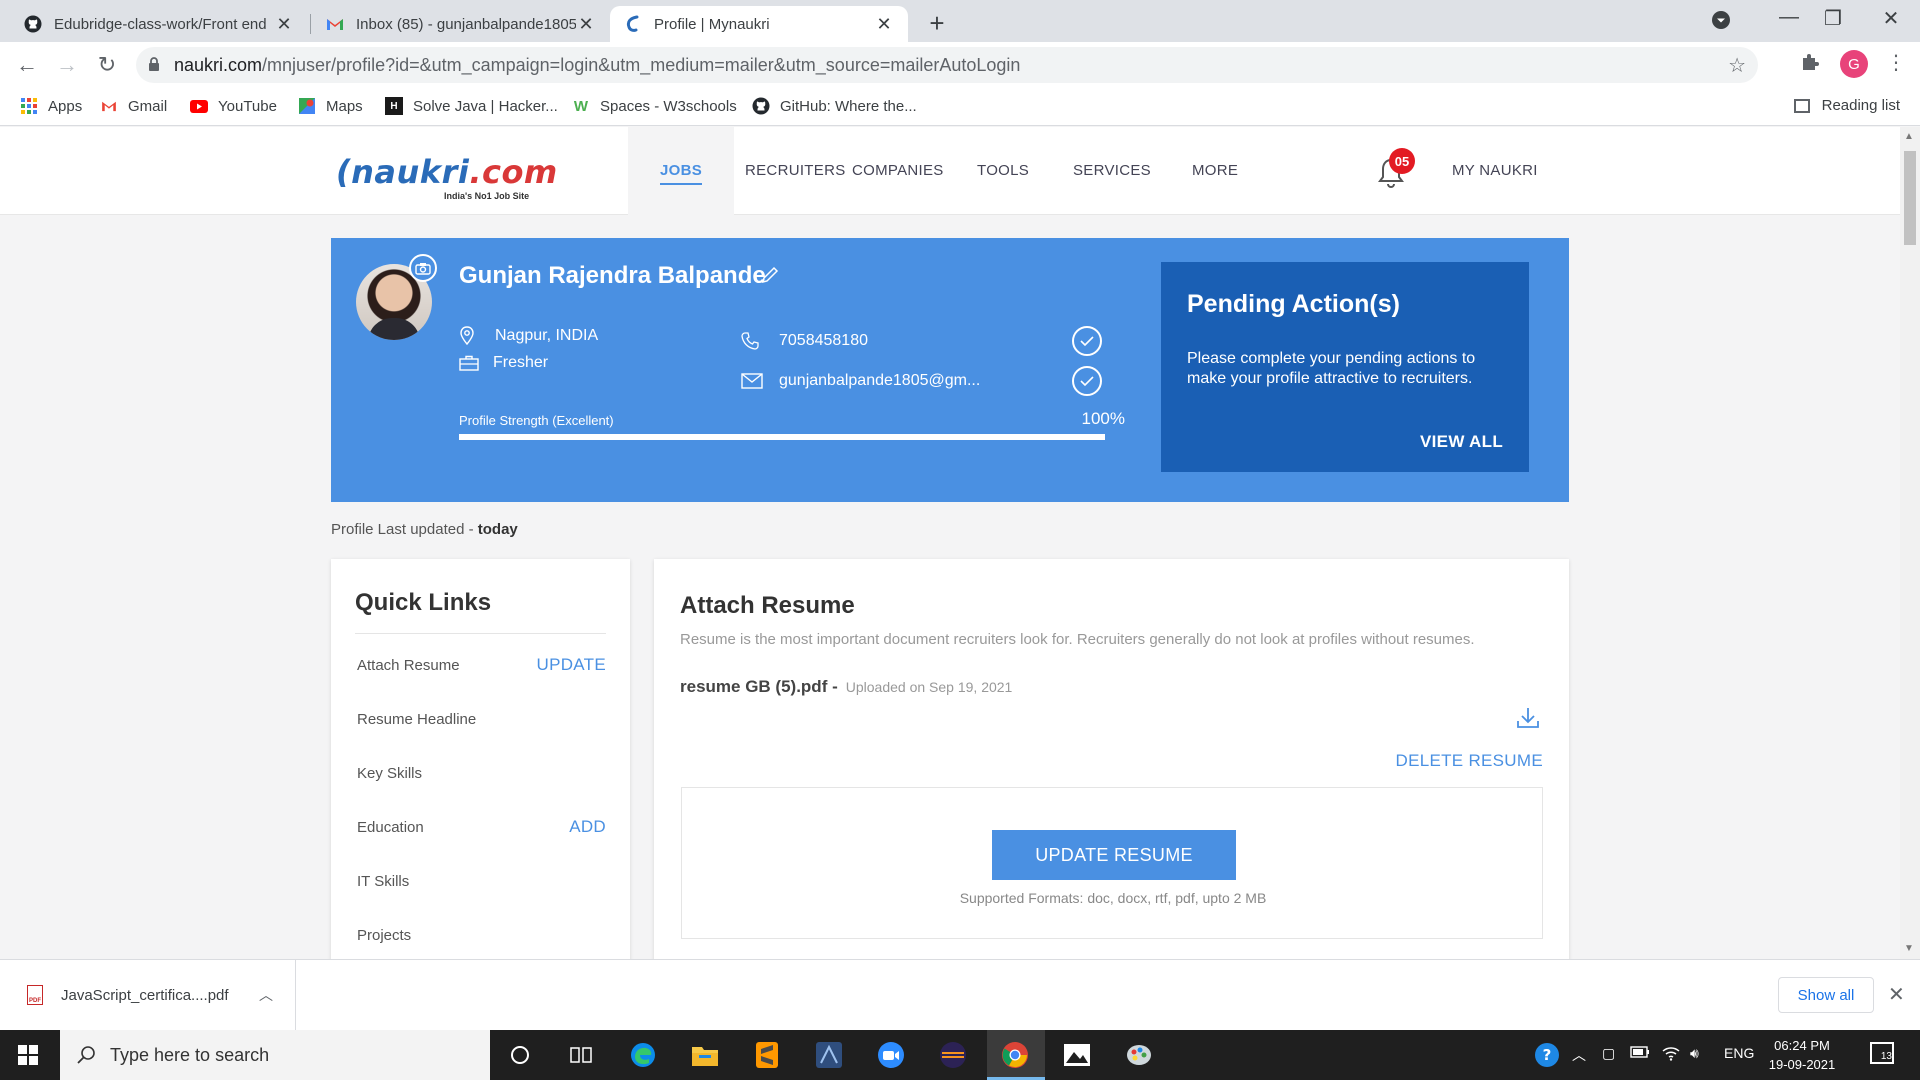  What do you see at coordinates (408, 665) in the screenshot?
I see `quick-link-label: Attach Resume` at bounding box center [408, 665].